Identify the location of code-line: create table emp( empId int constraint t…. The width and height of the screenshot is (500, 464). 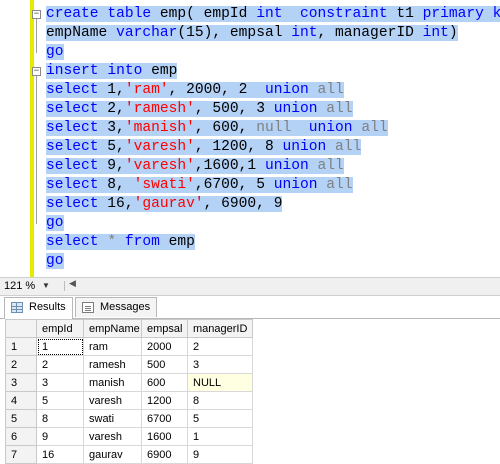
(273, 14).